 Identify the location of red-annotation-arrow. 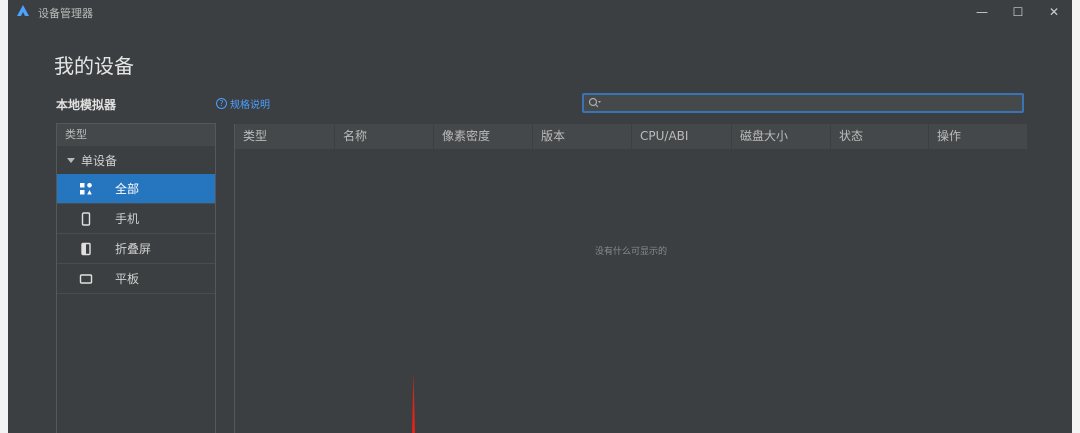
(413, 402).